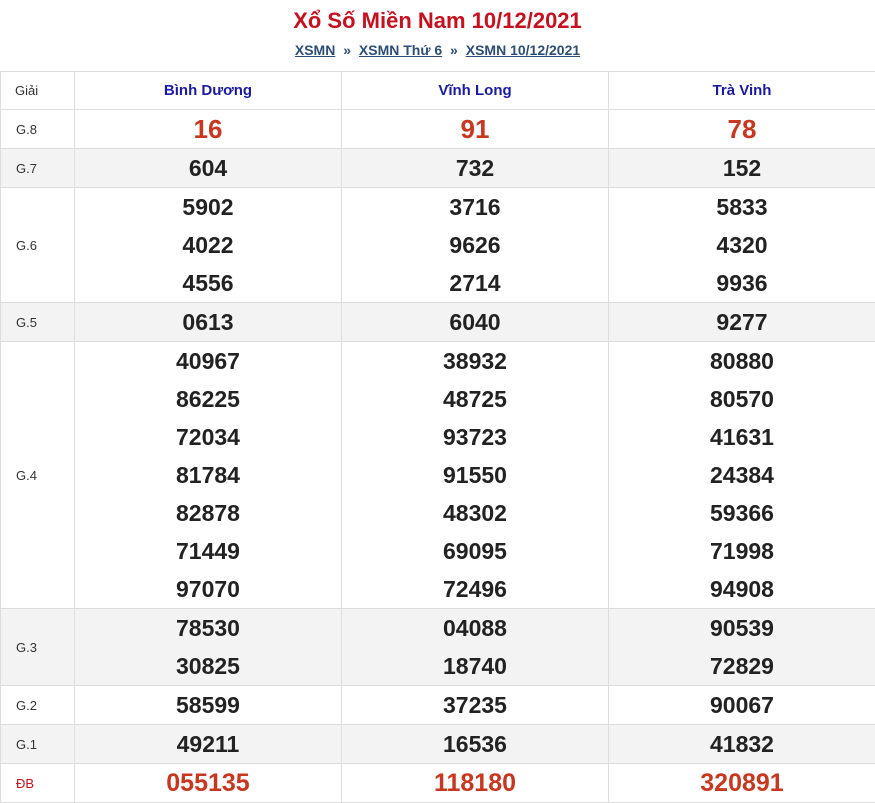 Image resolution: width=875 pixels, height=803 pixels. I want to click on page-title: Xổ Số Miền Nam 10/12/2021, so click(437, 17).